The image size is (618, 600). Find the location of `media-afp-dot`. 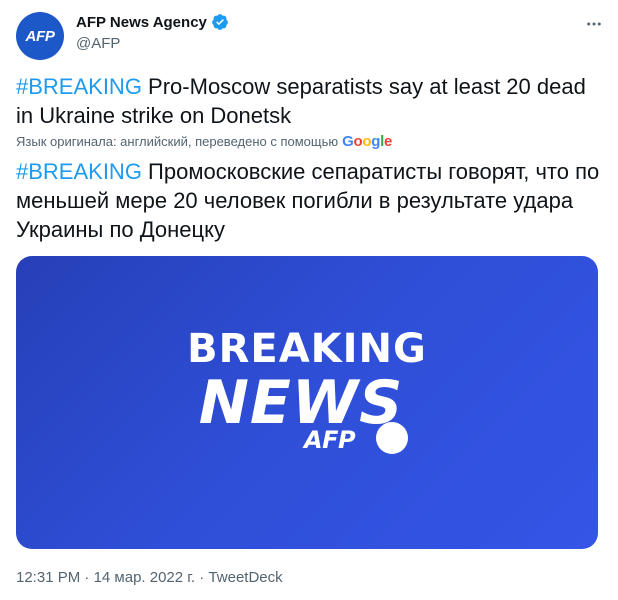

media-afp-dot is located at coordinates (392, 438).